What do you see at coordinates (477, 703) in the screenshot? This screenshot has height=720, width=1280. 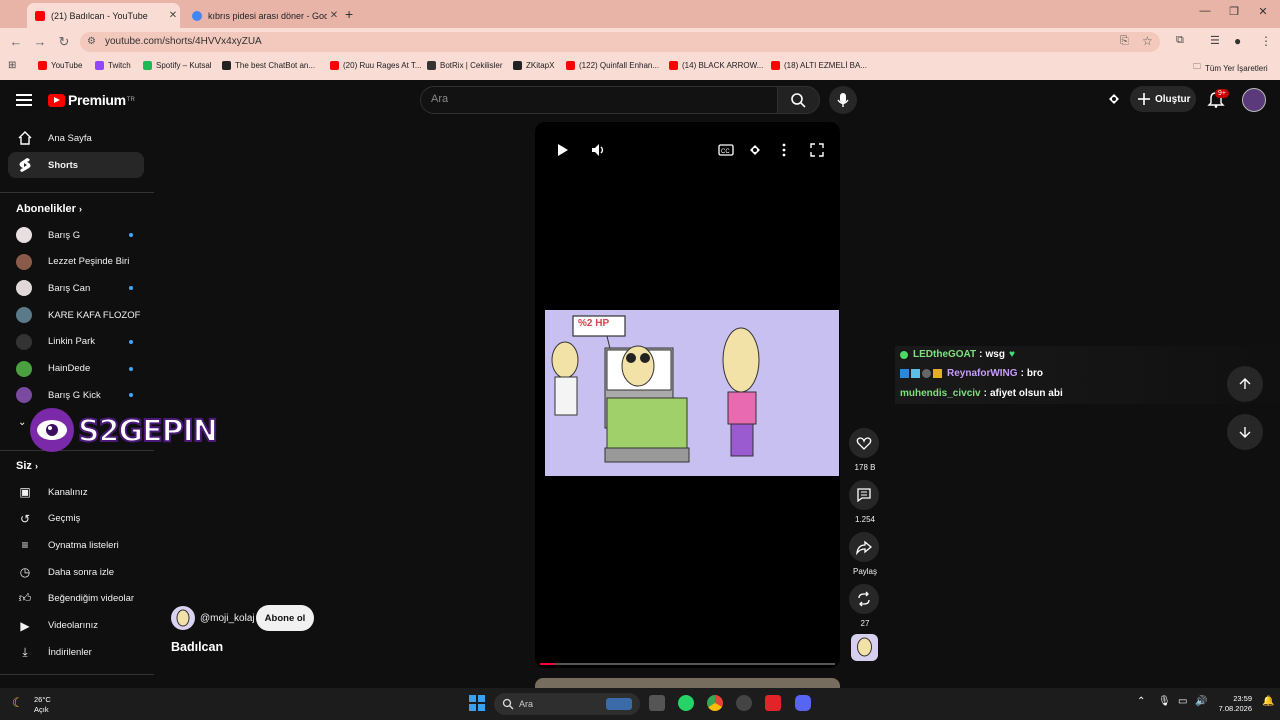 I see `windows-start-icon` at bounding box center [477, 703].